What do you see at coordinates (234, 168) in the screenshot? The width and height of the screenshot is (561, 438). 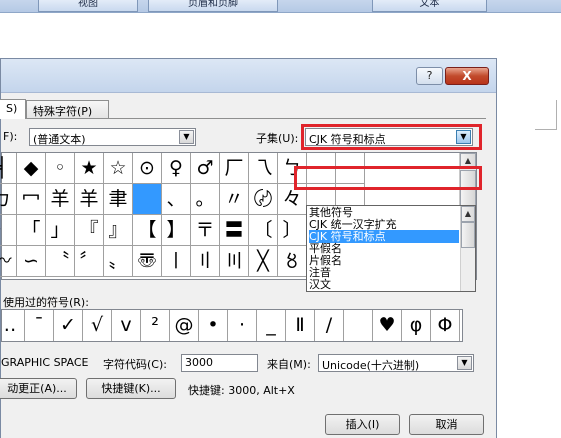 I see `symbol-cell: 厂` at bounding box center [234, 168].